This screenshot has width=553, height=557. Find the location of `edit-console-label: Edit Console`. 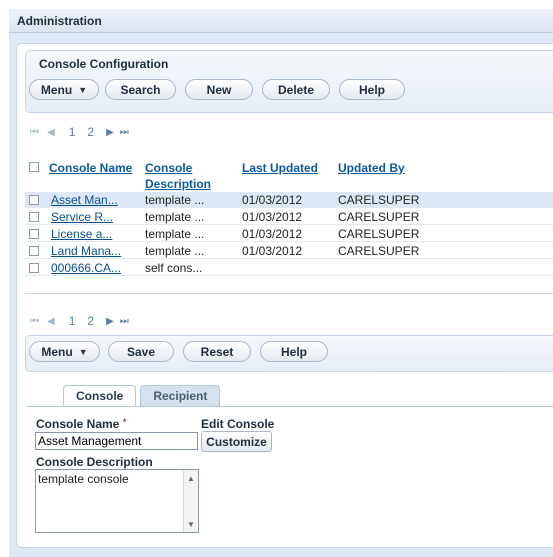

edit-console-label: Edit Console is located at coordinates (238, 424).